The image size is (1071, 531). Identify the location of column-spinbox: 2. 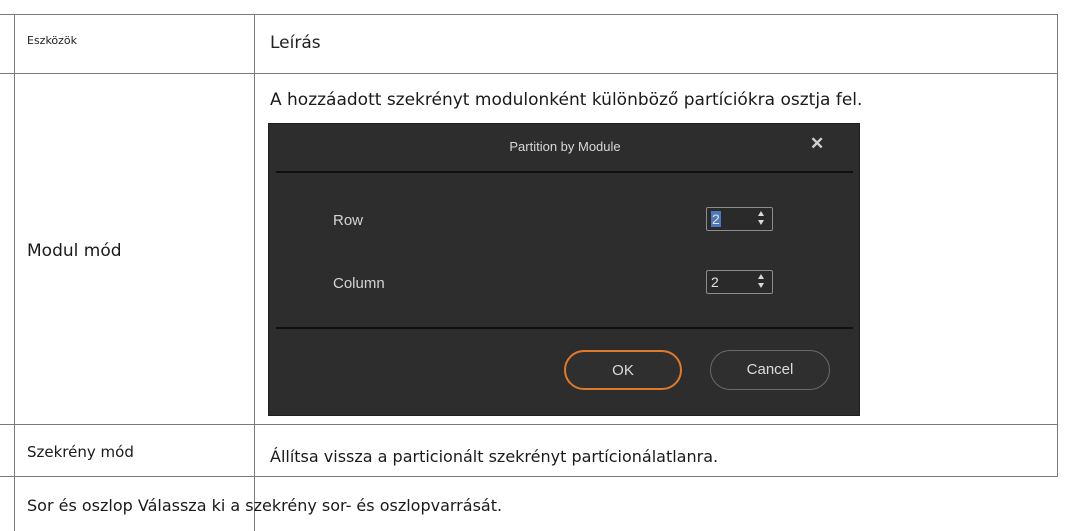
(739, 282).